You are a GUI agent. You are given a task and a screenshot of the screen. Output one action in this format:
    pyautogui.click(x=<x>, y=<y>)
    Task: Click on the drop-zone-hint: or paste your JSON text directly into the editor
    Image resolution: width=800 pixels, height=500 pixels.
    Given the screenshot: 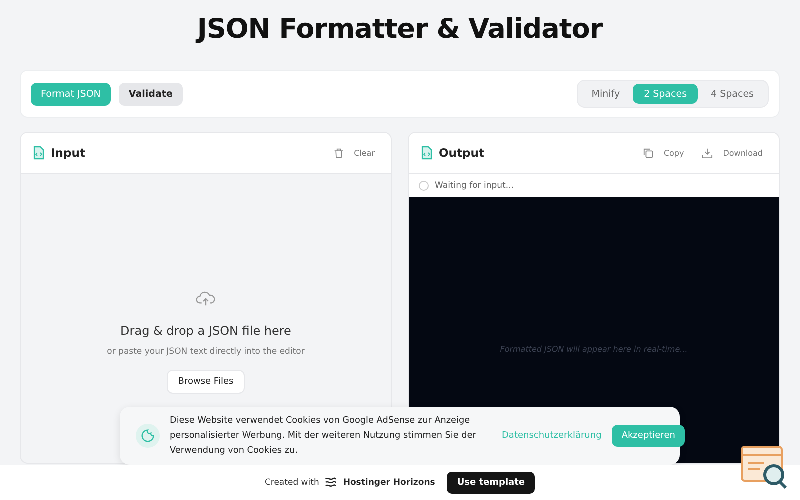 What is the action you would take?
    pyautogui.click(x=206, y=352)
    